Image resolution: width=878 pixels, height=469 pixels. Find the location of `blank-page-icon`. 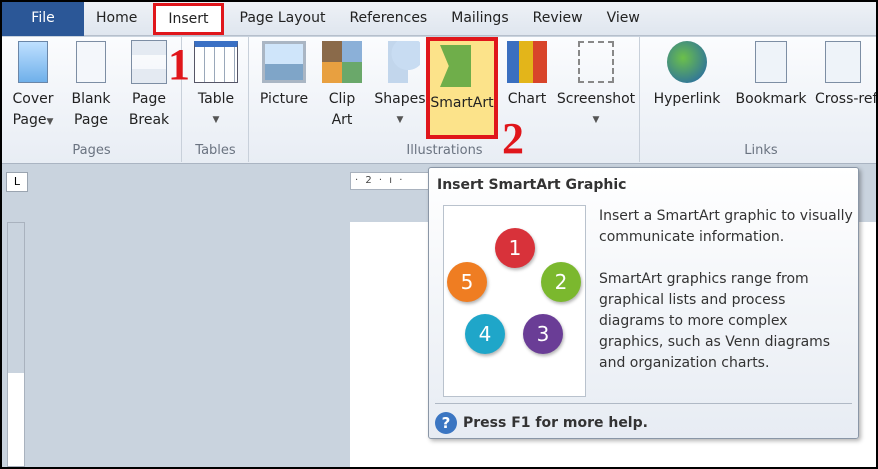

blank-page-icon is located at coordinates (91, 62).